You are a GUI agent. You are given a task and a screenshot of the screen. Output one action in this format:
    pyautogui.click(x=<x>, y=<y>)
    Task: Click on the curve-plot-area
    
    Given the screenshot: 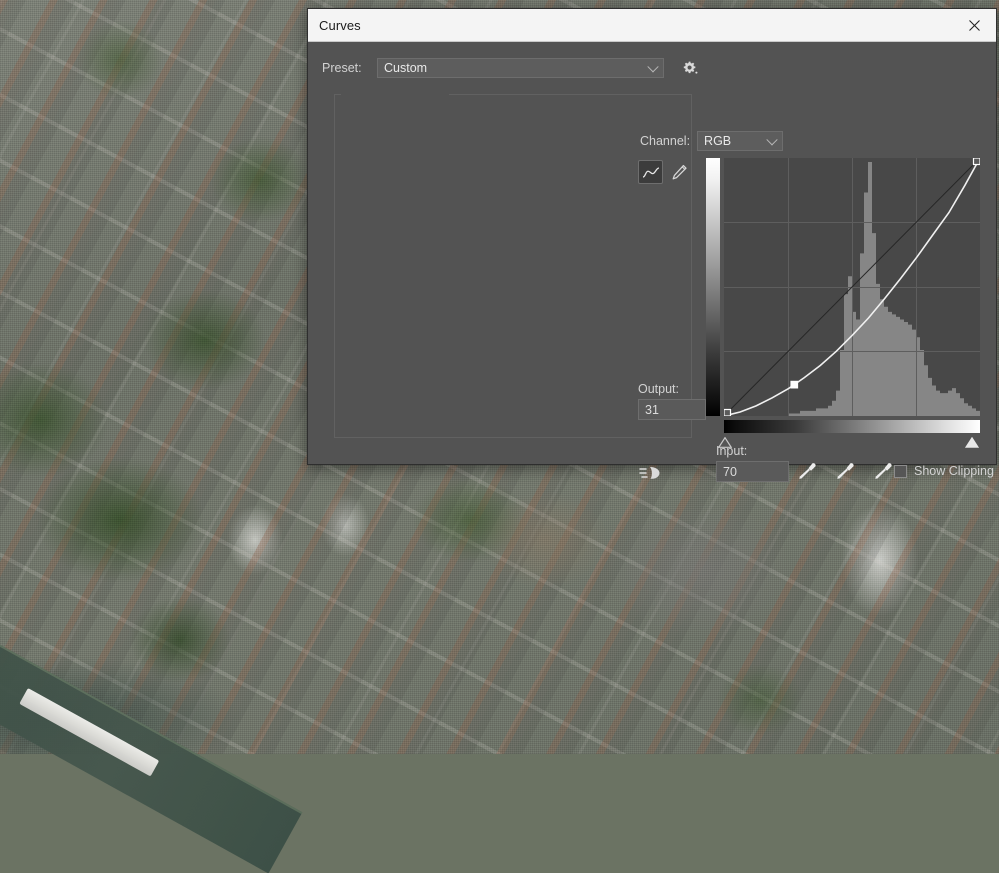 What is the action you would take?
    pyautogui.click(x=852, y=287)
    